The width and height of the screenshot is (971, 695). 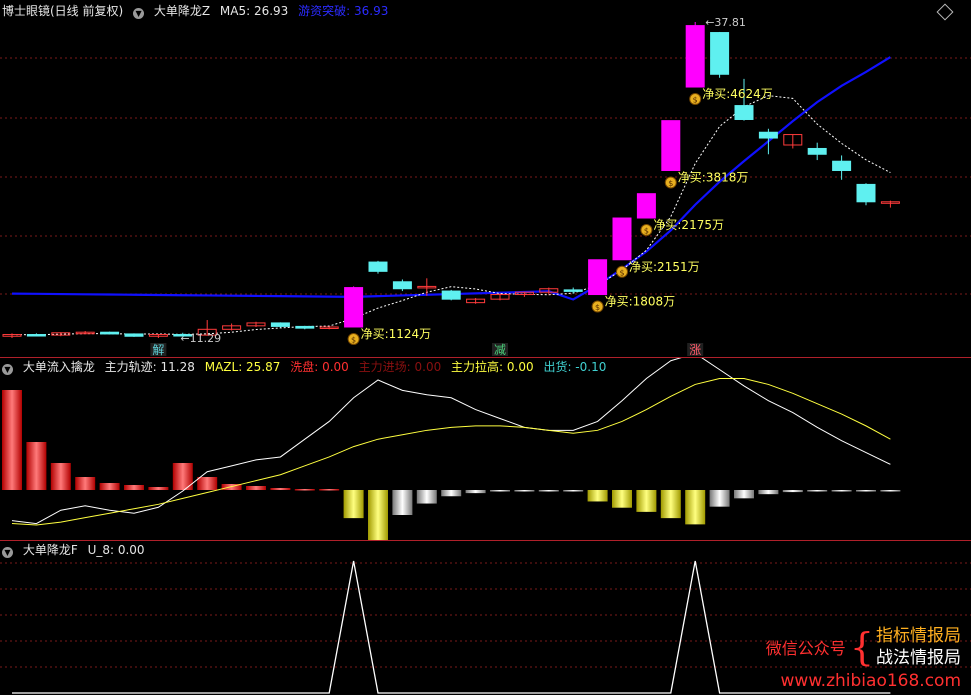 I want to click on net-buy-label: 净买:1808万, so click(x=640, y=302).